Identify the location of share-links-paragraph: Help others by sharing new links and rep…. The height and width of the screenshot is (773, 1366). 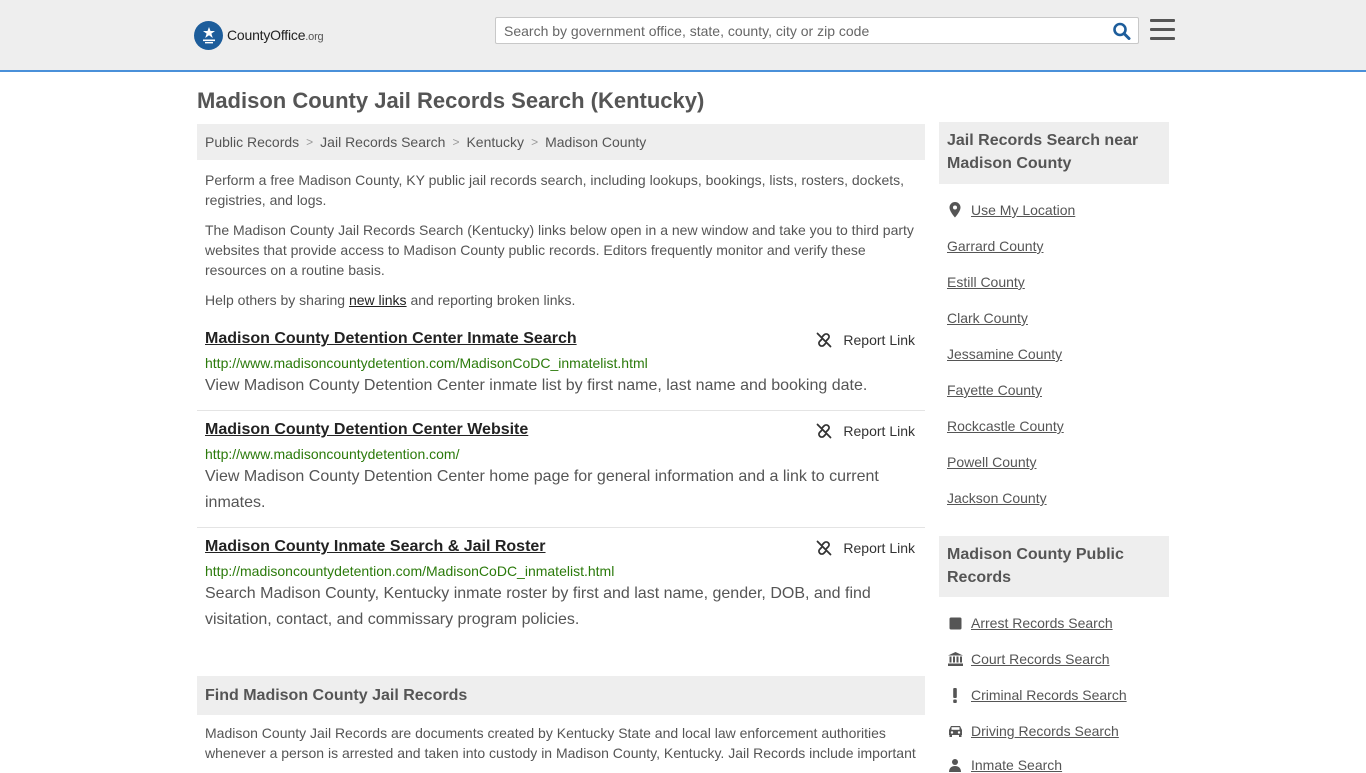
(562, 300).